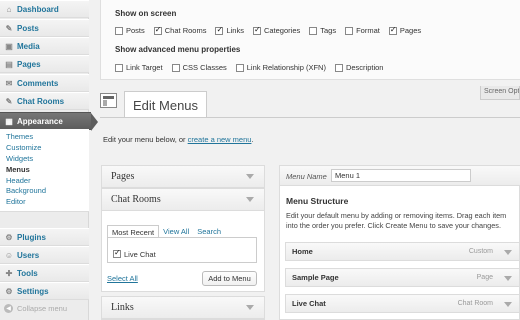  Describe the element at coordinates (178, 49) in the screenshot. I see `advanced-properties-heading: Show advanced menu properties` at that location.